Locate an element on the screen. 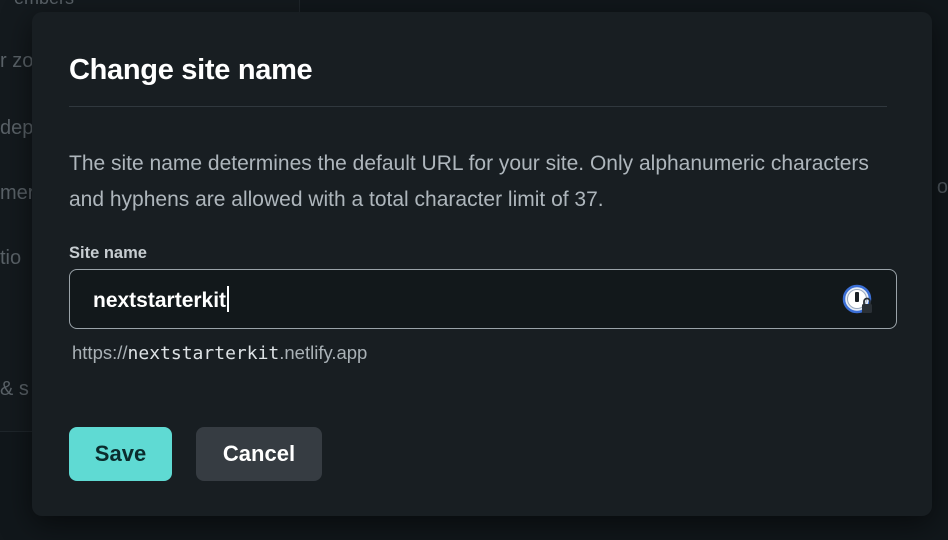 The height and width of the screenshot is (540, 948). site-name-value: nextstarterkit is located at coordinates (161, 299).